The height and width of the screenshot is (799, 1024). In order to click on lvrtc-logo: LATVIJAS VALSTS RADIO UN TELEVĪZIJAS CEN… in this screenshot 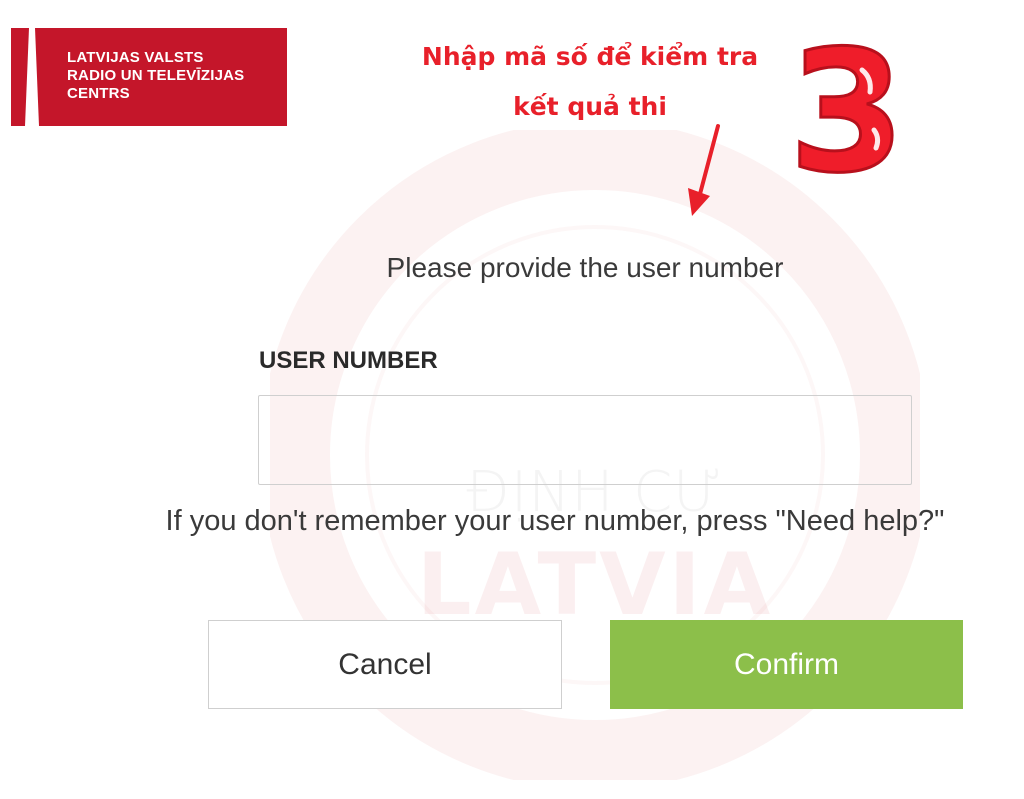, I will do `click(146, 77)`.